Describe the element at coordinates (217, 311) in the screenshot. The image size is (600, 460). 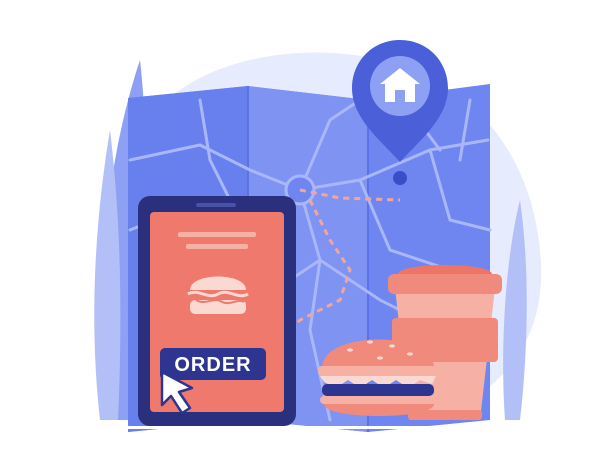
I see `phone: ORDER` at that location.